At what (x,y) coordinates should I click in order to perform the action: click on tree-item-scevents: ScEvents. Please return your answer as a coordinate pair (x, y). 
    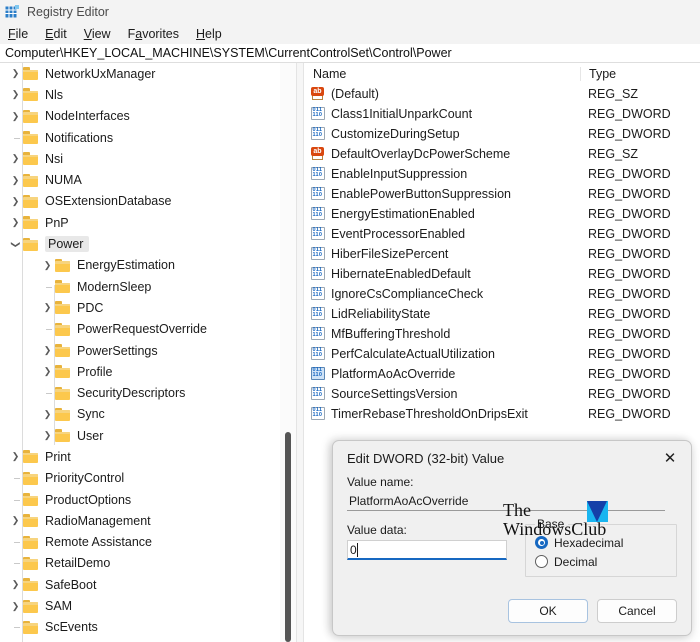
    Looking at the image, I should click on (148, 627).